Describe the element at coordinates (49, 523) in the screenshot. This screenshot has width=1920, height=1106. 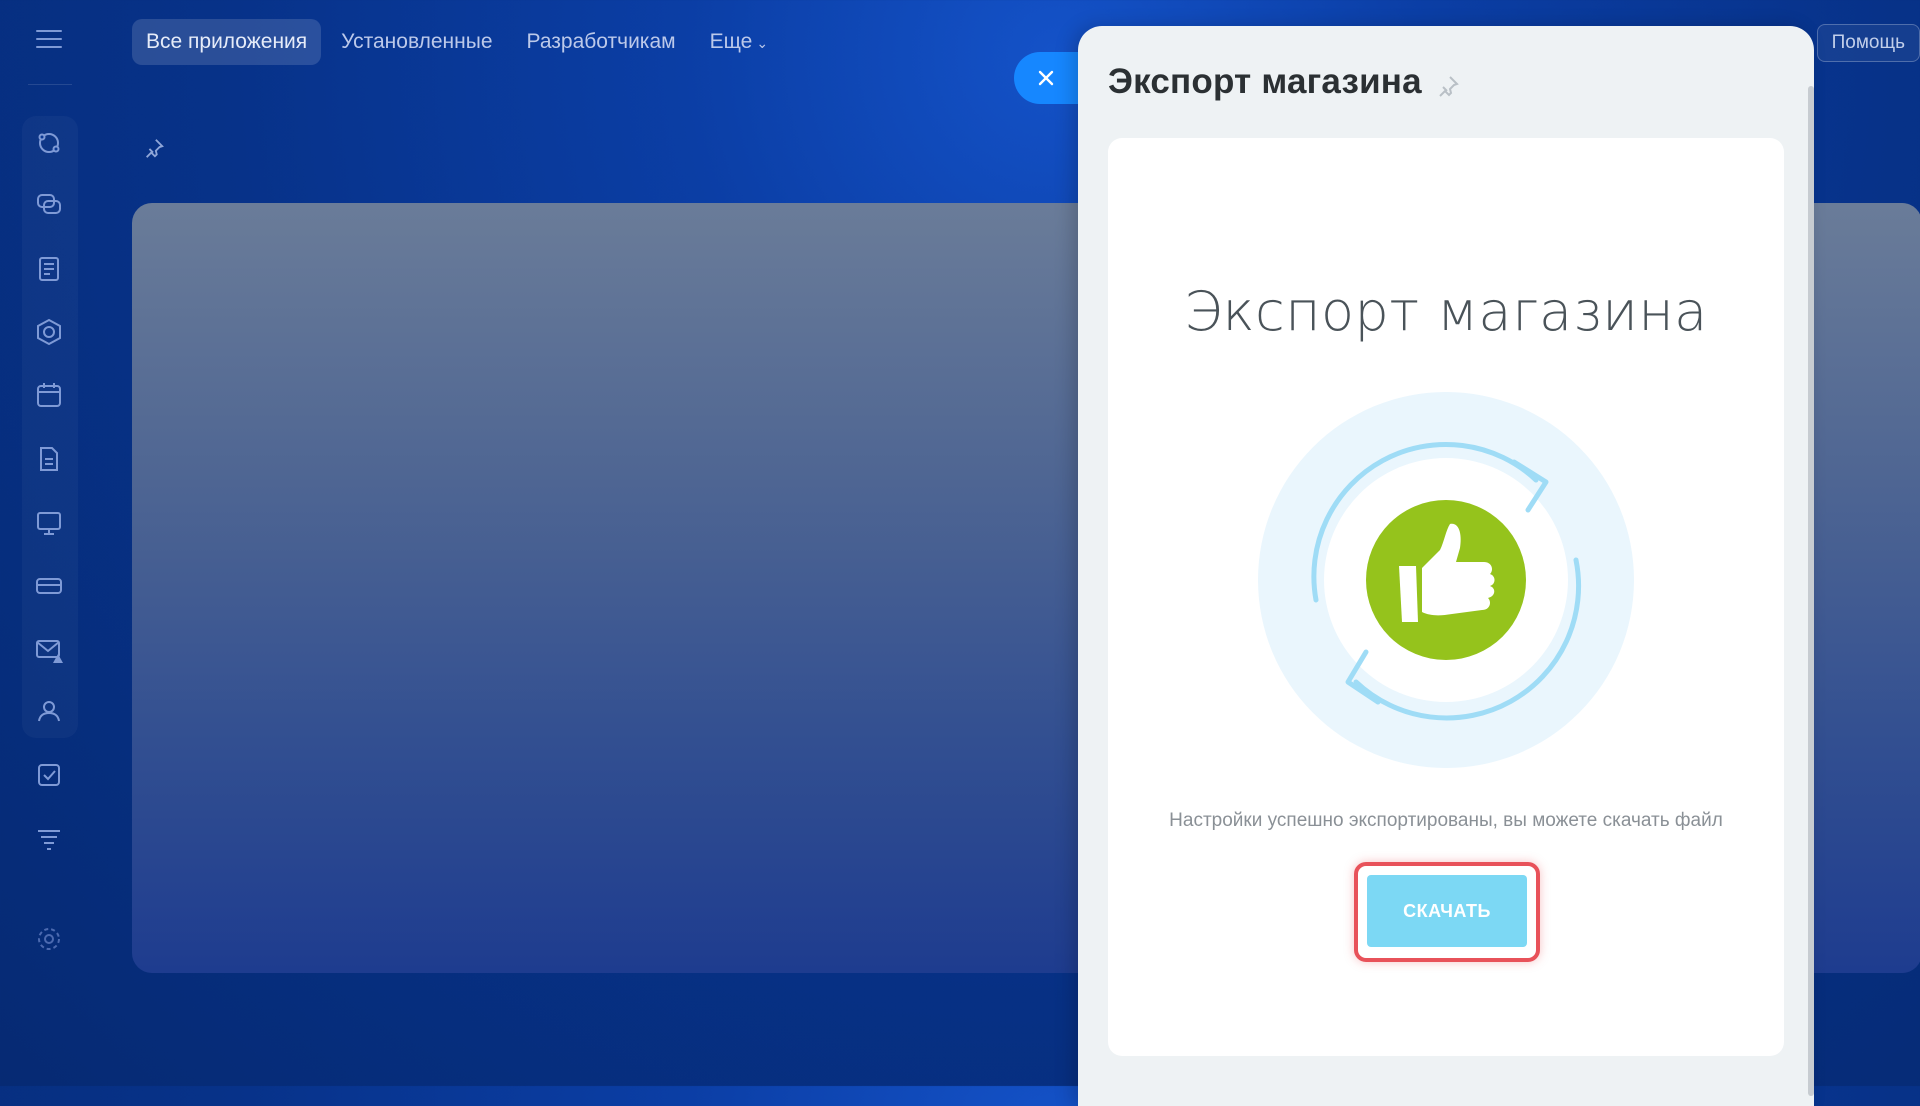
I see `presentation-icon` at that location.